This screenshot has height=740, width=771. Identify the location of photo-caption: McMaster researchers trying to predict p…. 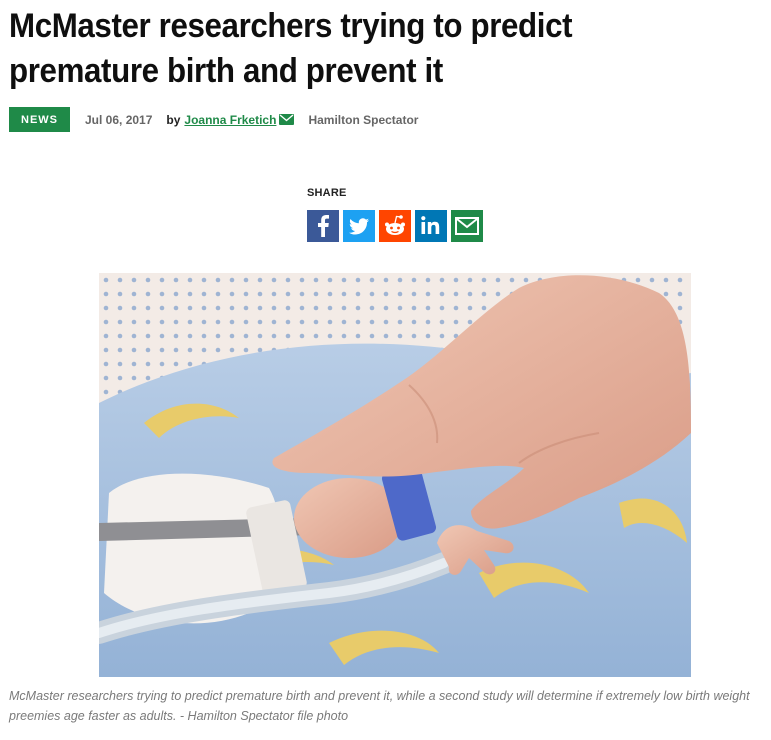
(379, 706).